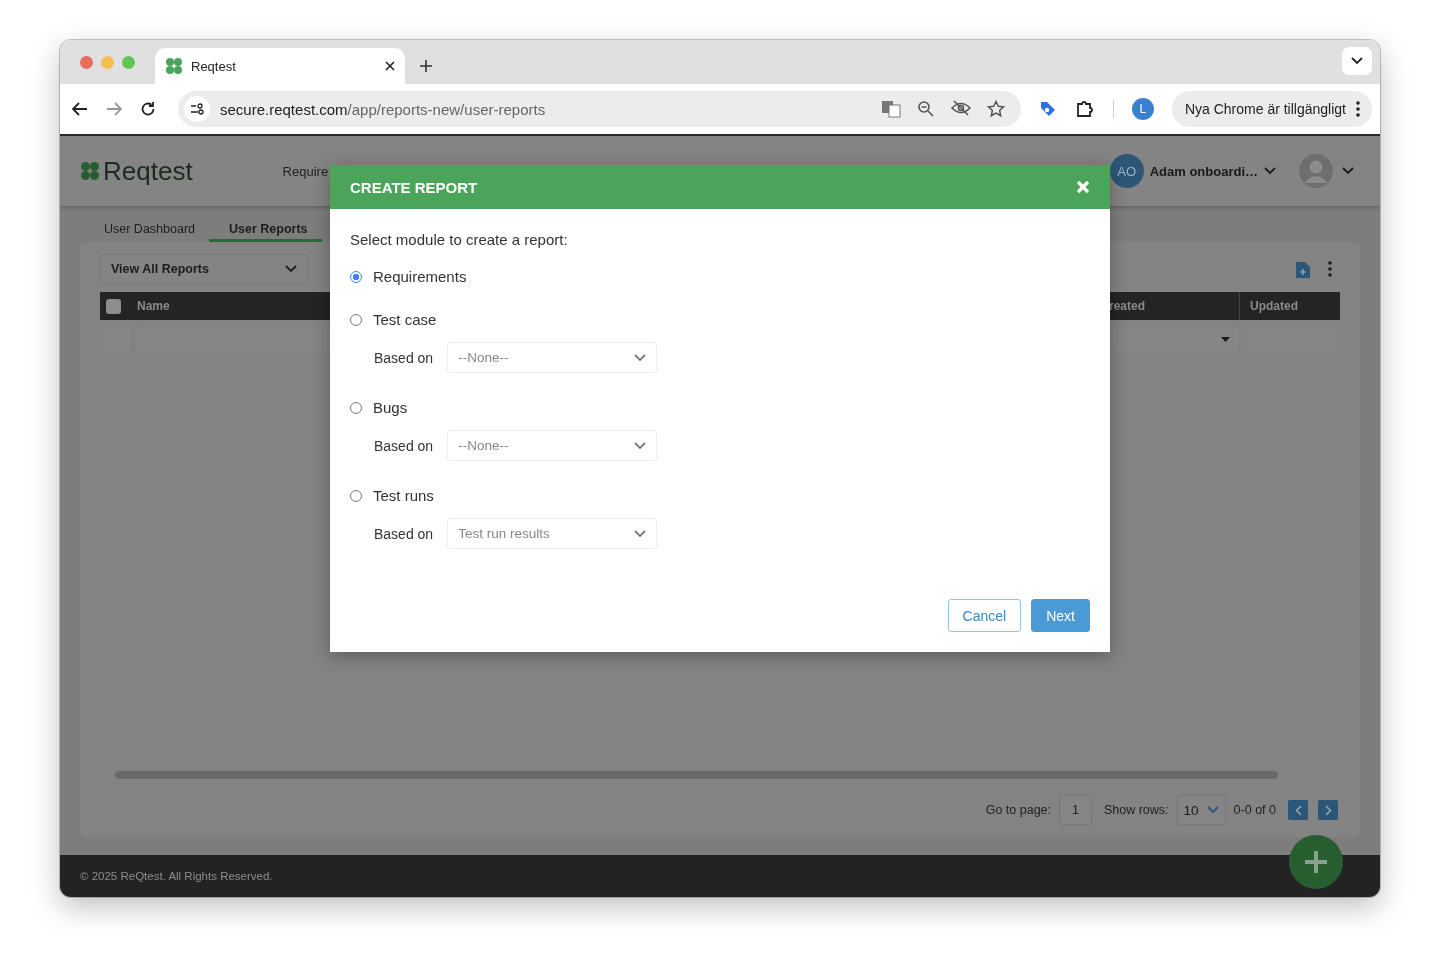 The width and height of the screenshot is (1440, 977). I want to click on radio-button, so click(356, 276).